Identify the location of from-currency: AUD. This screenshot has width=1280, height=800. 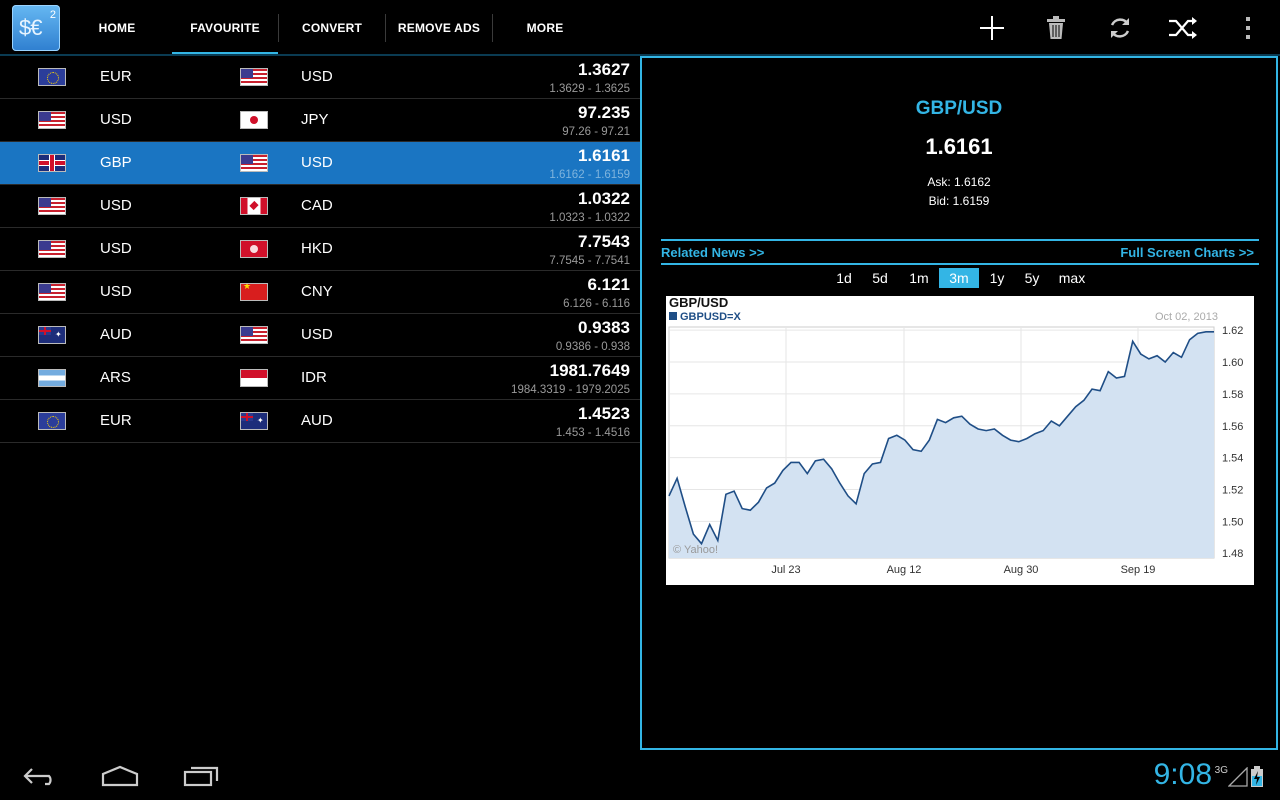
(116, 334).